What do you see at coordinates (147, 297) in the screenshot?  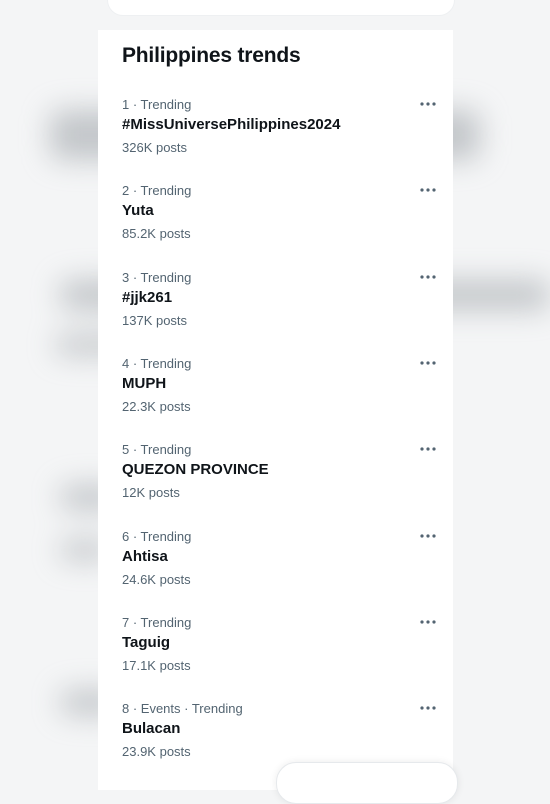 I see `trend-name: #jjk261` at bounding box center [147, 297].